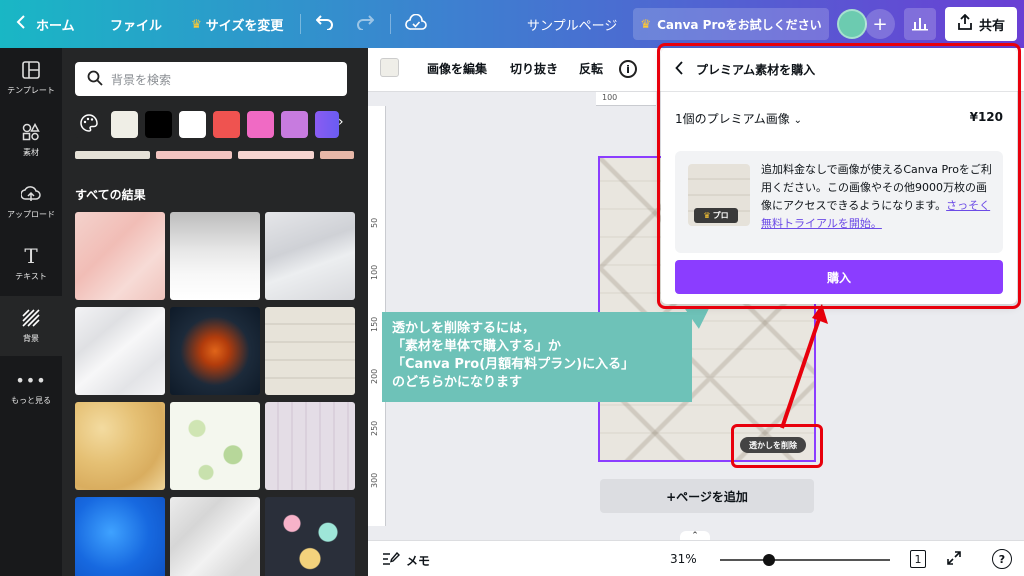 Image resolution: width=1024 pixels, height=576 pixels. I want to click on rail-item-label: アップロード, so click(31, 214).